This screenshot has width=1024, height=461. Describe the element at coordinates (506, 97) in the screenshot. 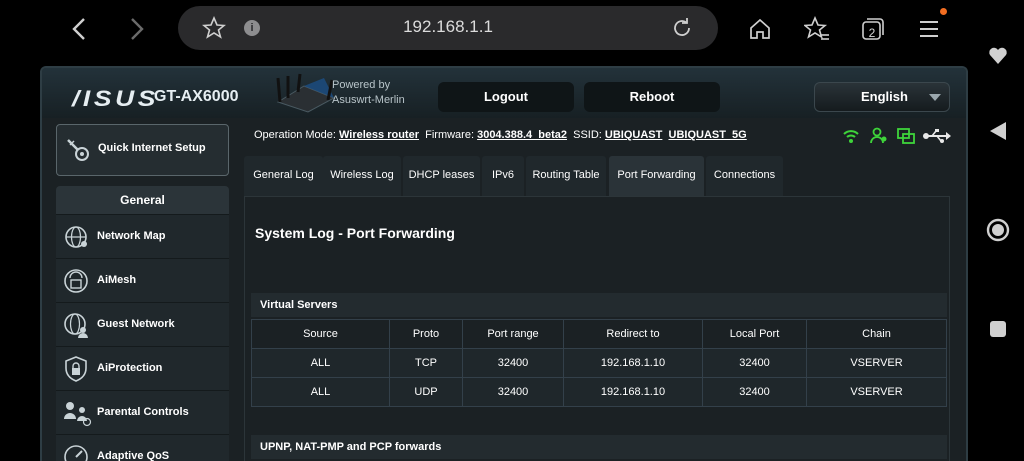

I see `logout-button: Logout` at that location.